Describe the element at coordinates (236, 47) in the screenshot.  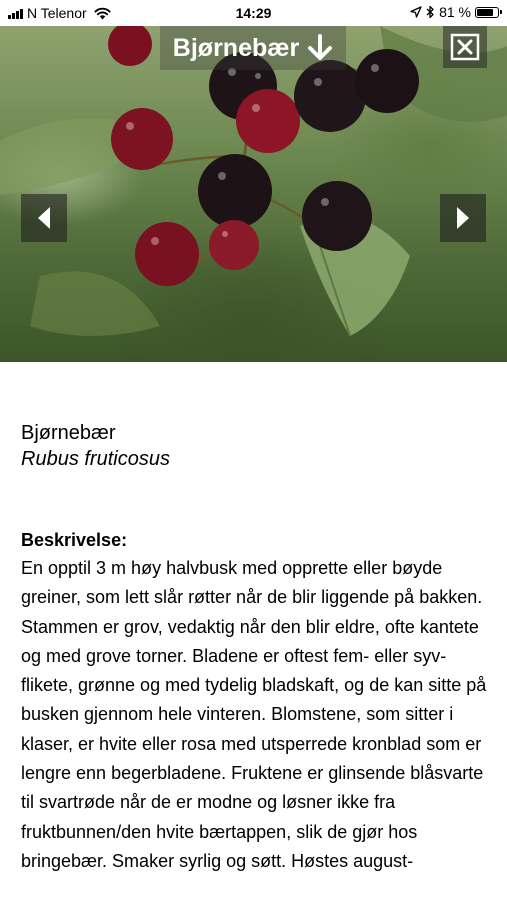
I see `photo-title: Bjørnebær` at that location.